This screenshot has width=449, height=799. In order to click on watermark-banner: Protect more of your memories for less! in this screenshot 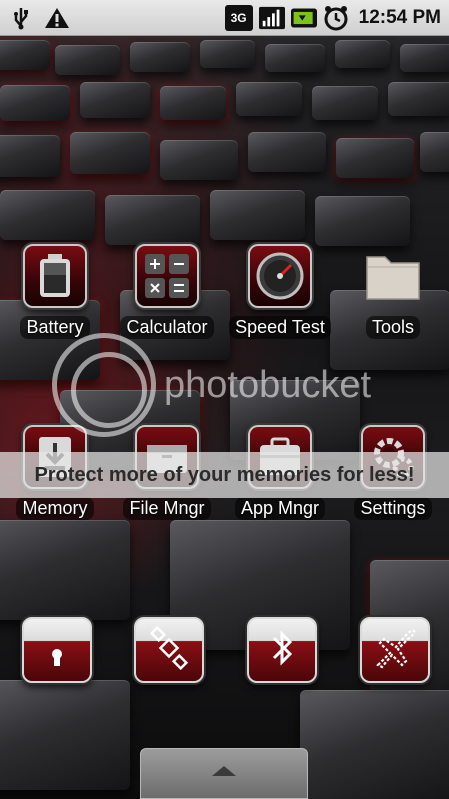, I will do `click(224, 475)`.